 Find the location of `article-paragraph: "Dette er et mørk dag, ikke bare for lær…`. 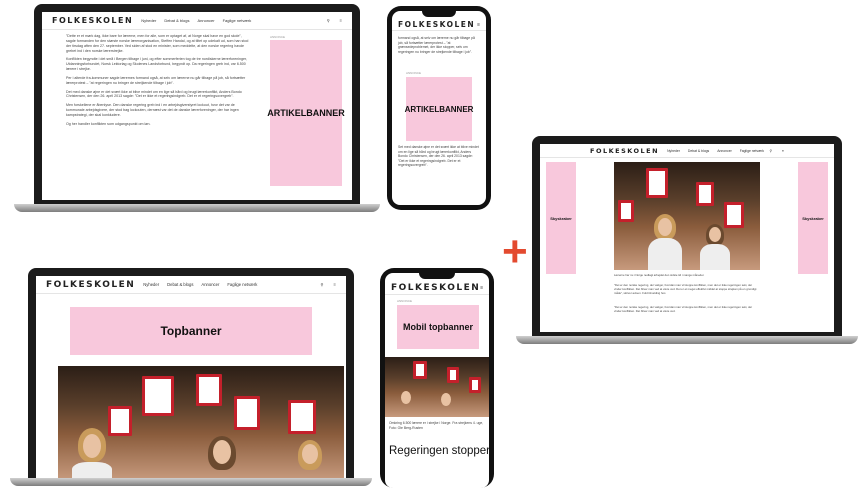

article-paragraph: "Dette er et mørk dag, ikke bare for lær… is located at coordinates (157, 43).